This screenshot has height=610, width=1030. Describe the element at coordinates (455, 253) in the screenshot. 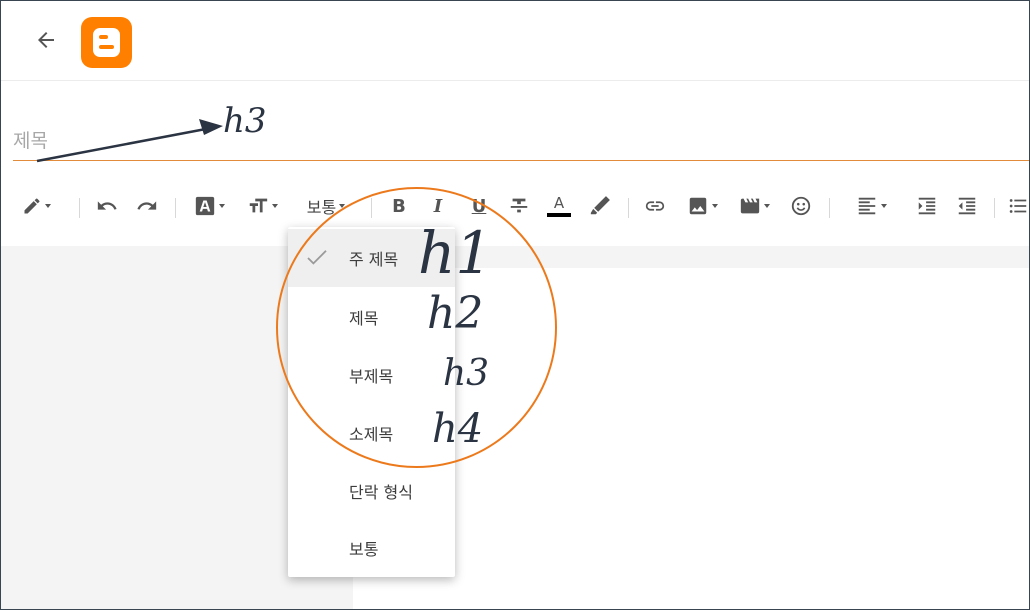

I see `annotation-h1: h1` at that location.